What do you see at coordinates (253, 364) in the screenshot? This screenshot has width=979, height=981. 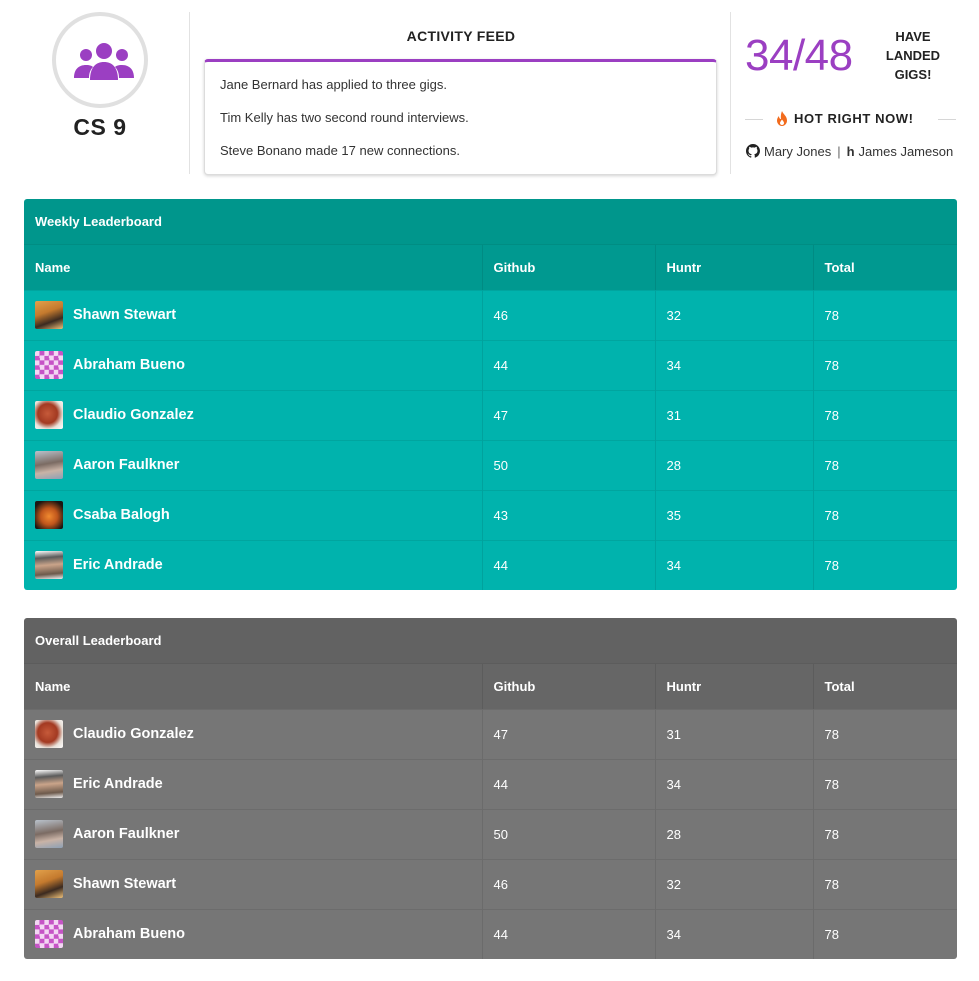 I see `name-cell: Abraham Bueno` at bounding box center [253, 364].